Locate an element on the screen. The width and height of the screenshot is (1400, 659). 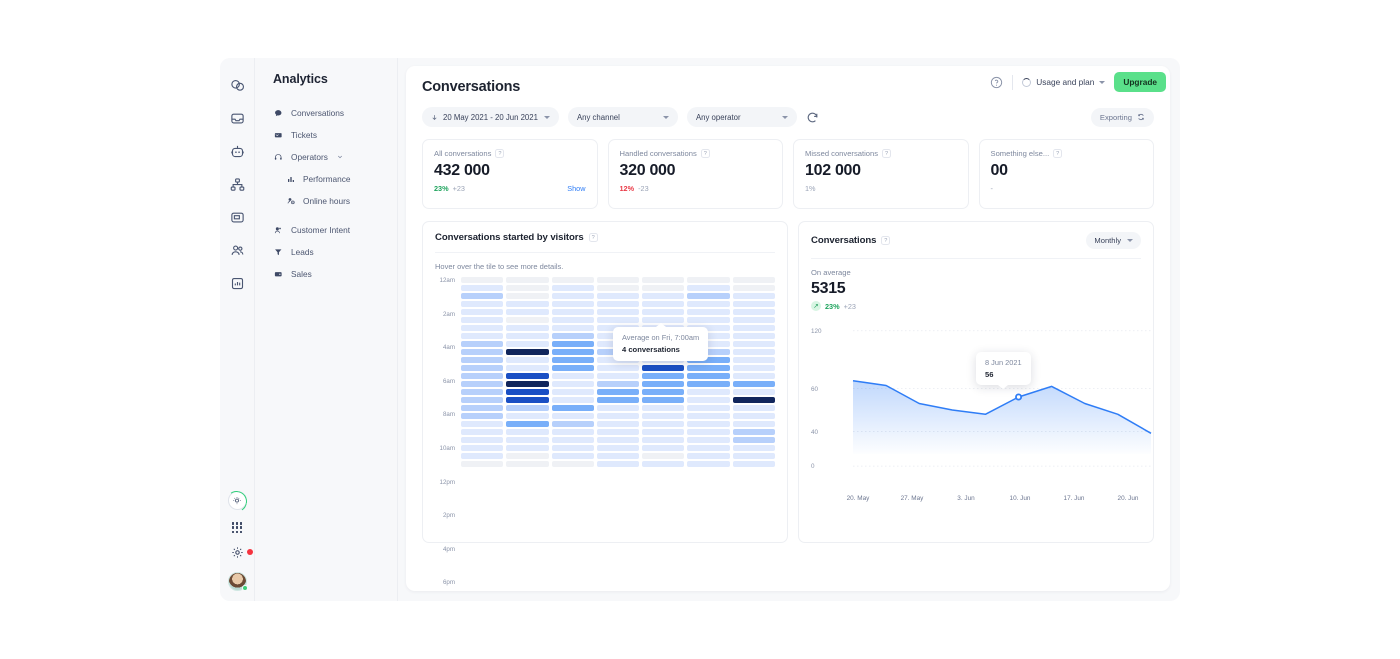
operator-filter-dropdown: Any operator is located at coordinates (741, 117).